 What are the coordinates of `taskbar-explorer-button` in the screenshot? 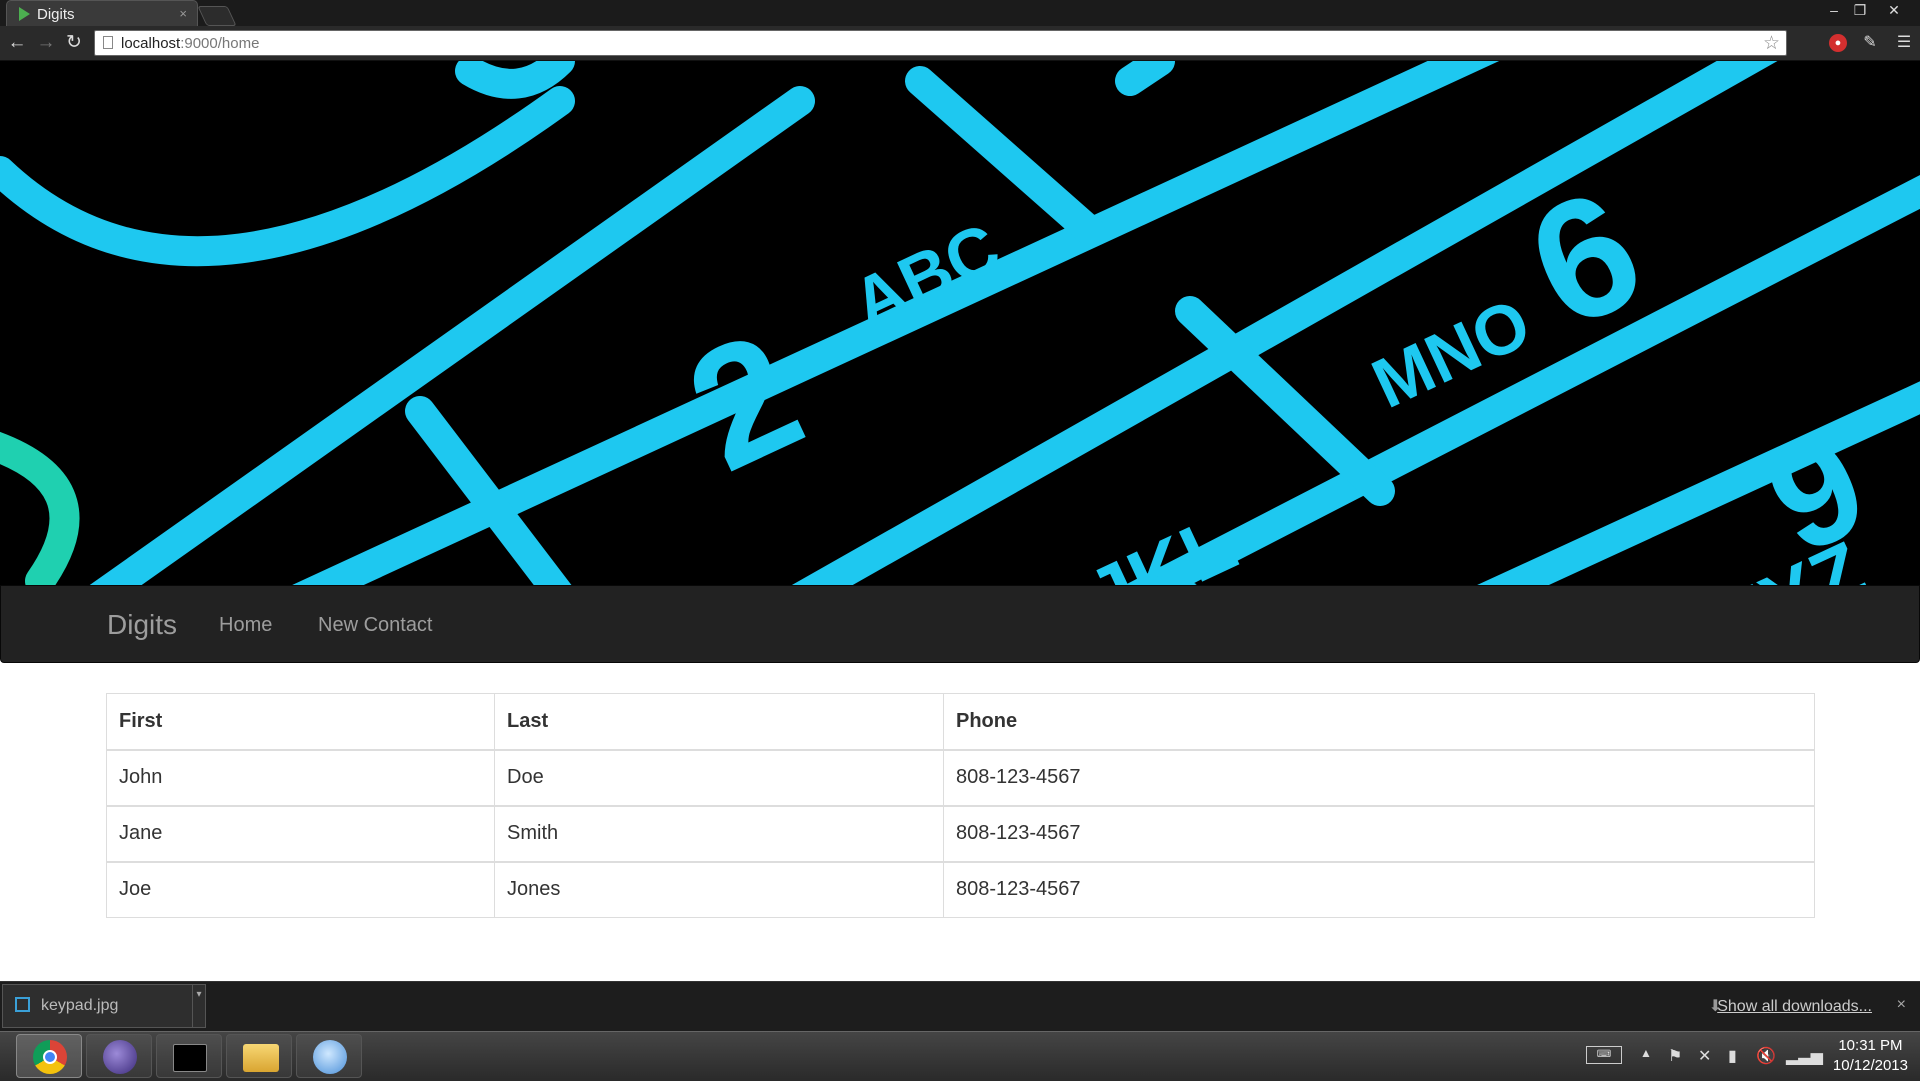 It's located at (259, 1056).